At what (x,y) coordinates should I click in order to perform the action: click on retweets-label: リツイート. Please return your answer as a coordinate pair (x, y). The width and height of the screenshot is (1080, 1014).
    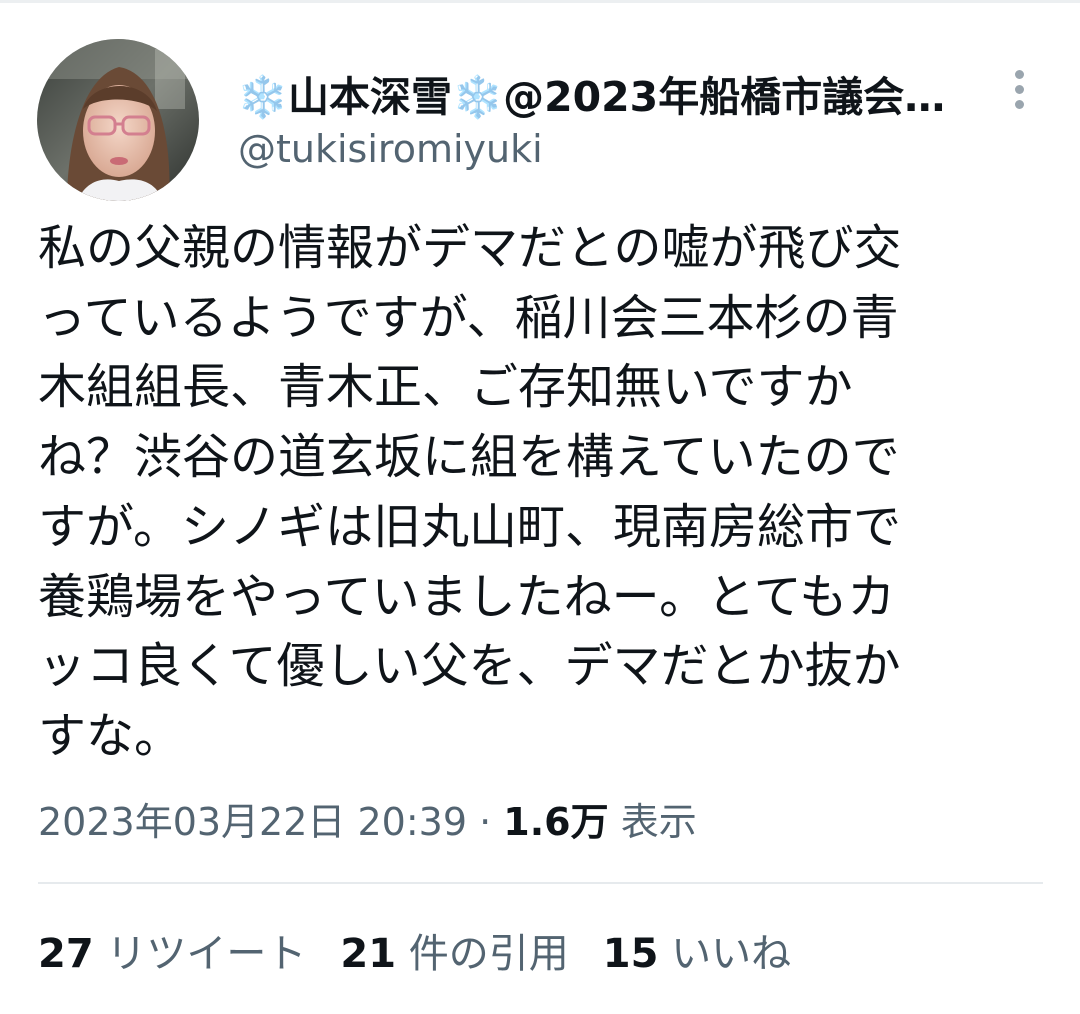
    Looking at the image, I should click on (206, 954).